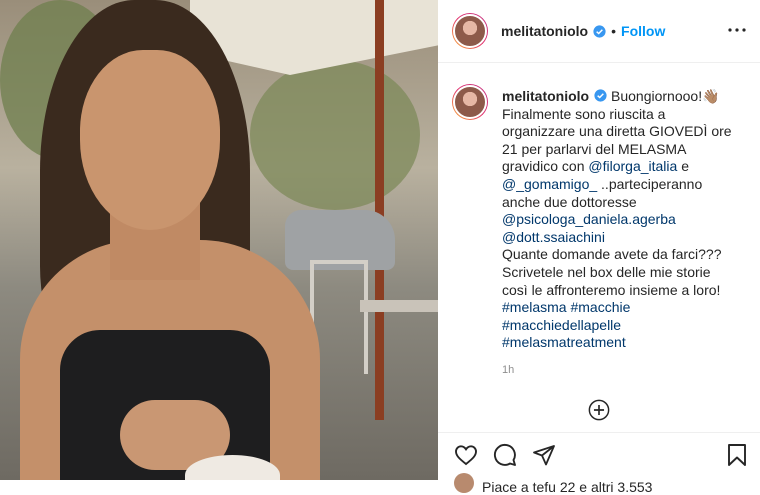  What do you see at coordinates (561, 325) in the screenshot?
I see `hashtag-link: #macchiedellapelle` at bounding box center [561, 325].